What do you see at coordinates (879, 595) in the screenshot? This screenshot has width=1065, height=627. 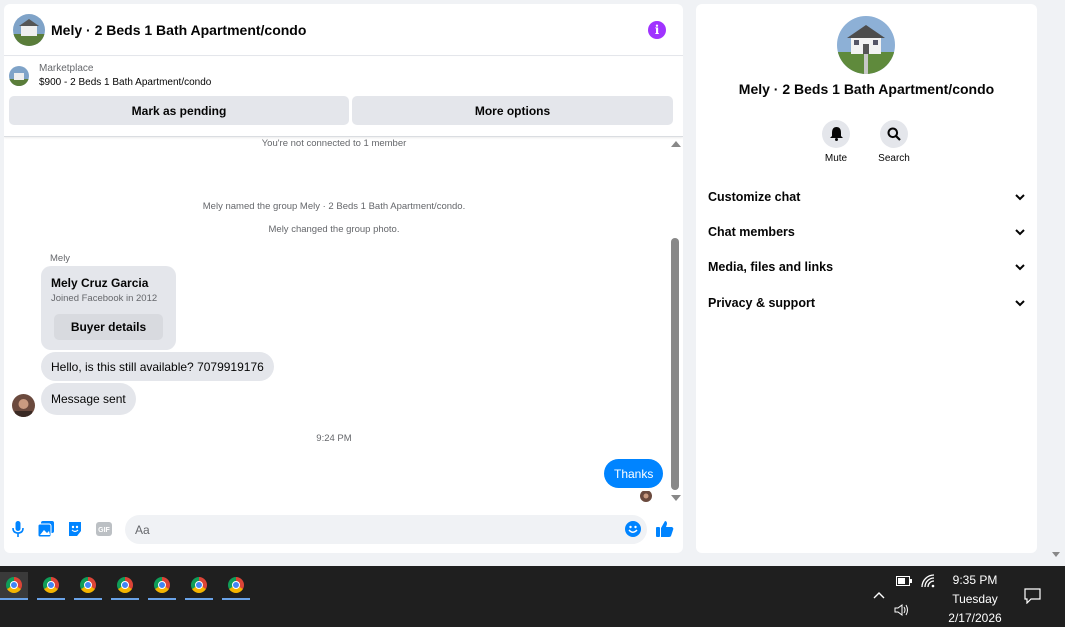 I see `show-hidden-icons-chevron-up-icon` at bounding box center [879, 595].